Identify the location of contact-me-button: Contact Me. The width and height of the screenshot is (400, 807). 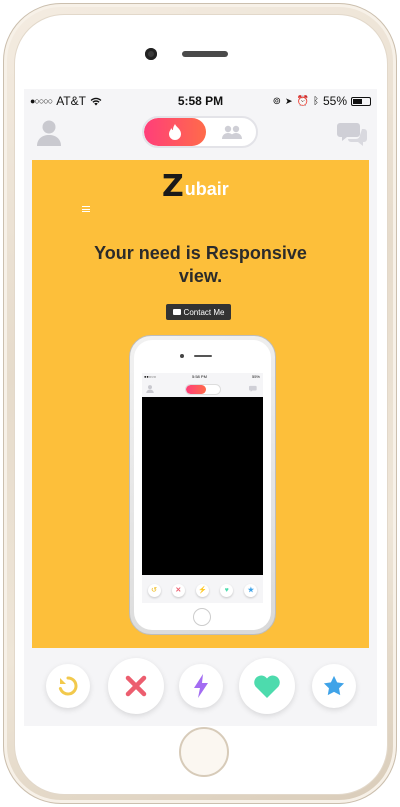
(198, 312).